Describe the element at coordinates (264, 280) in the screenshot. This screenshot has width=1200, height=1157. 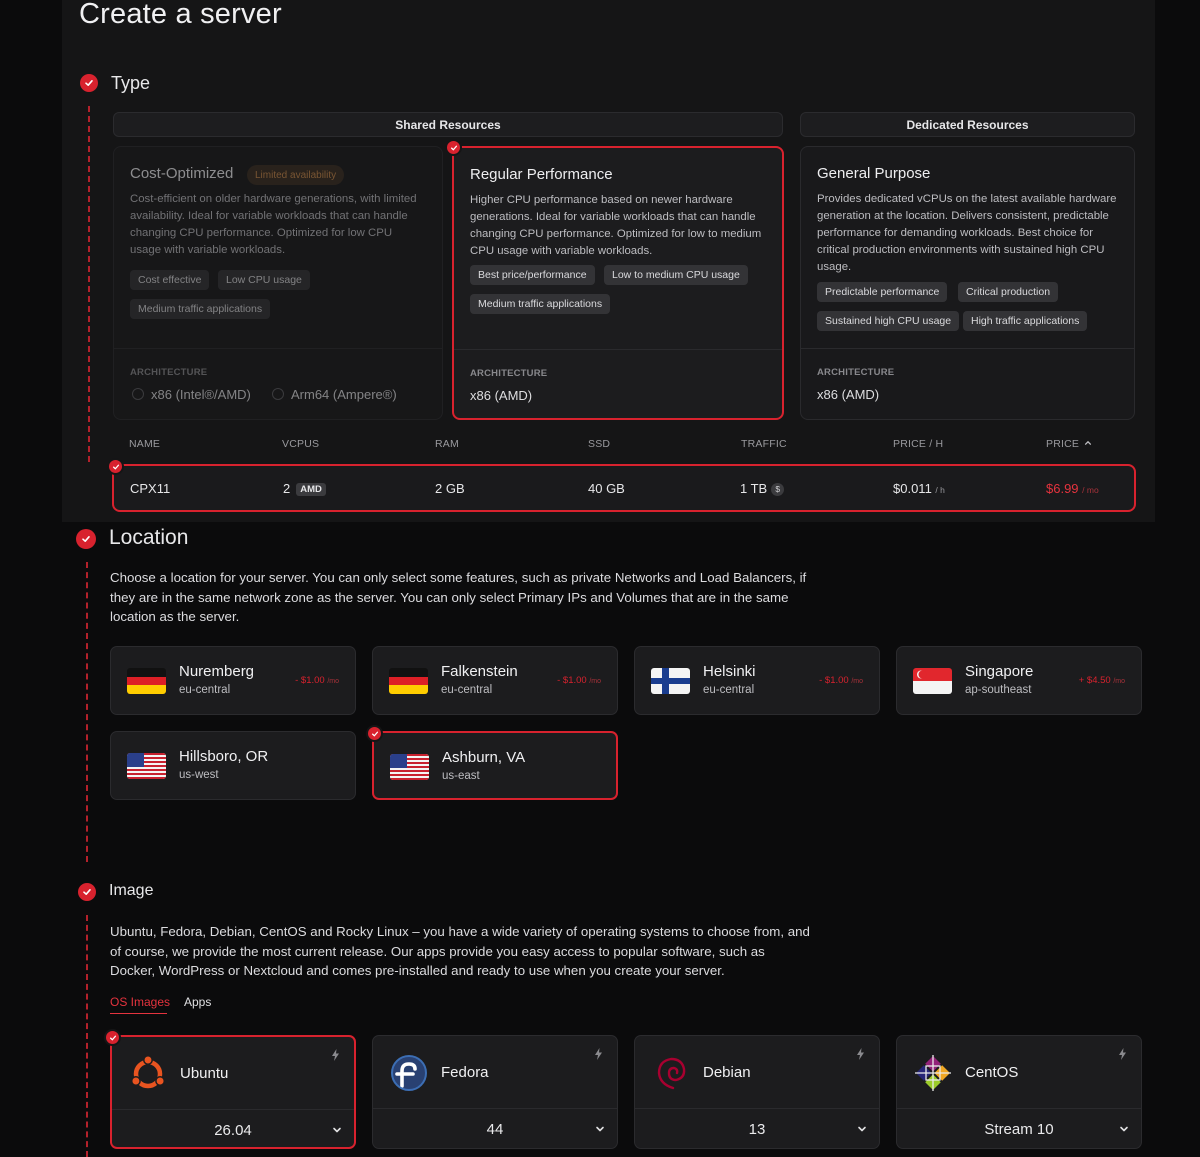
I see `tag-low-cpu-usage: Low CPU usage` at that location.